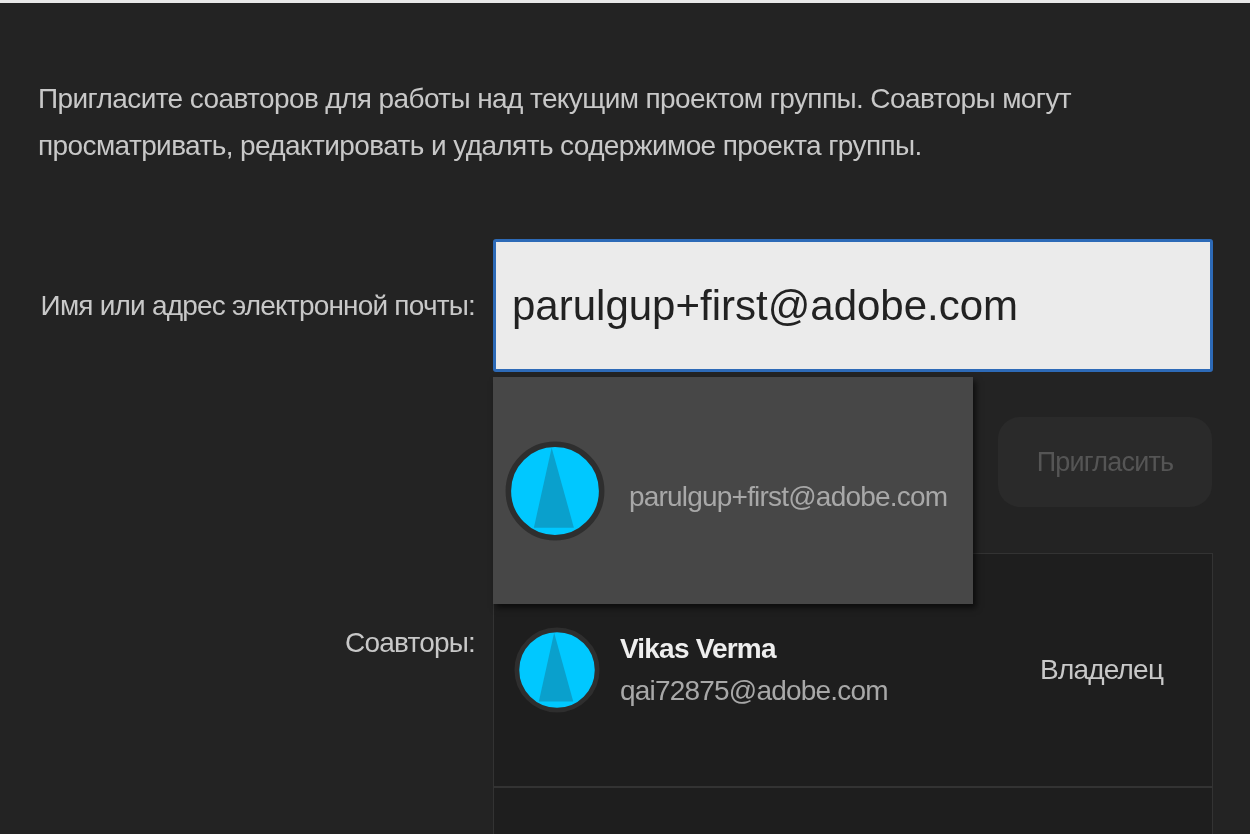 This screenshot has width=1250, height=834. I want to click on field-label: Имя или адрес электронной почты:, so click(257, 306).